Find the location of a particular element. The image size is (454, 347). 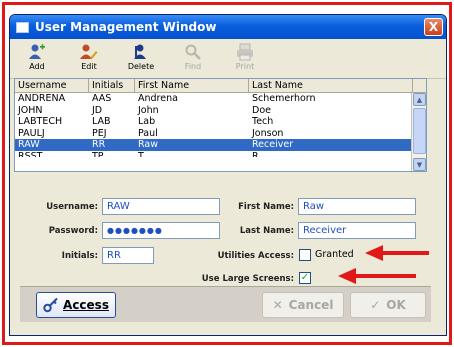

ok-button: ✓ OK is located at coordinates (388, 305).